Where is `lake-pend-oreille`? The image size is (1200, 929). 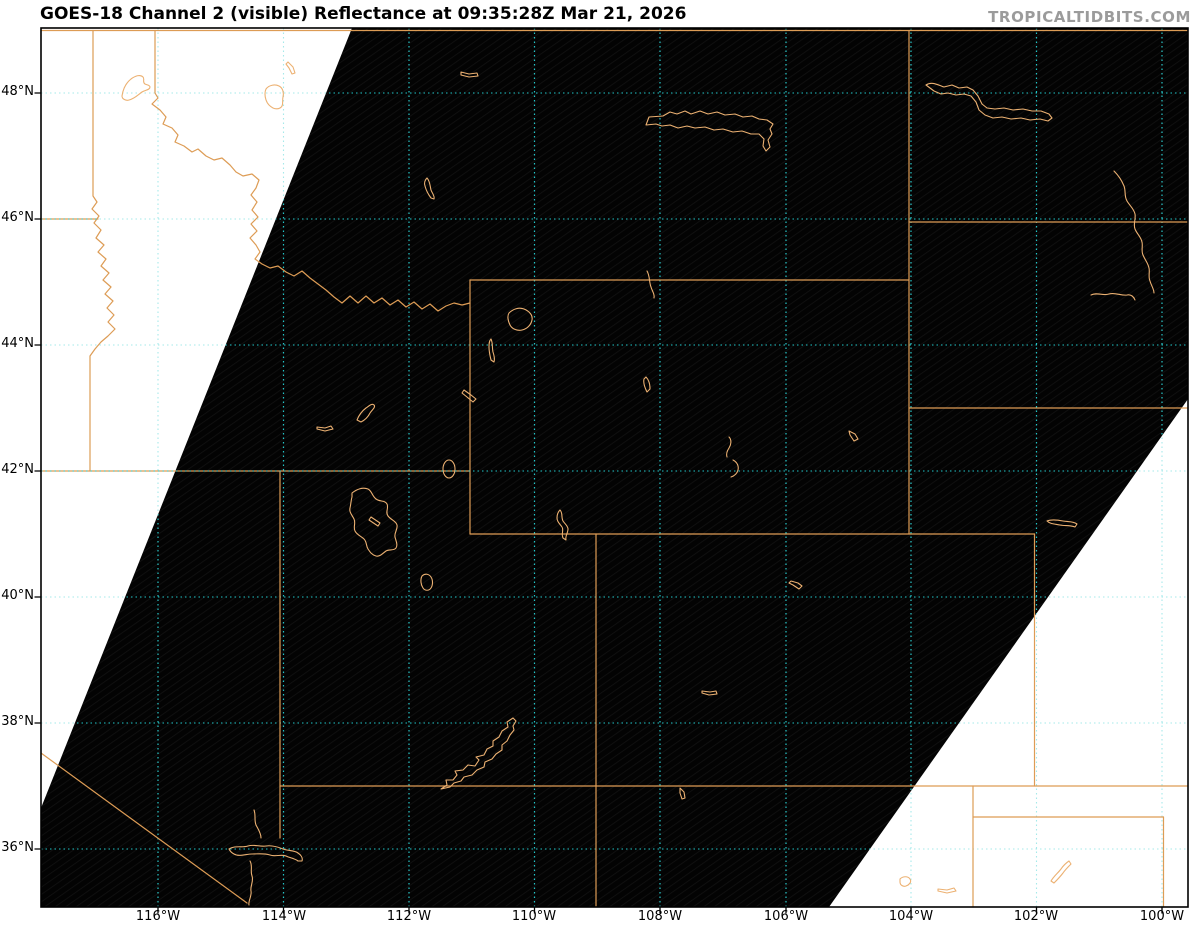
lake-pend-oreille is located at coordinates (136, 87).